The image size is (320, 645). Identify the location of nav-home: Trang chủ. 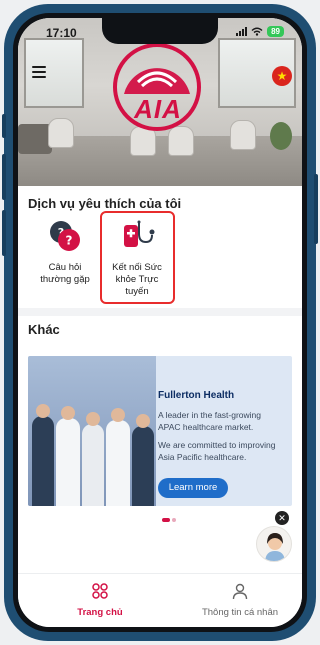
(100, 600).